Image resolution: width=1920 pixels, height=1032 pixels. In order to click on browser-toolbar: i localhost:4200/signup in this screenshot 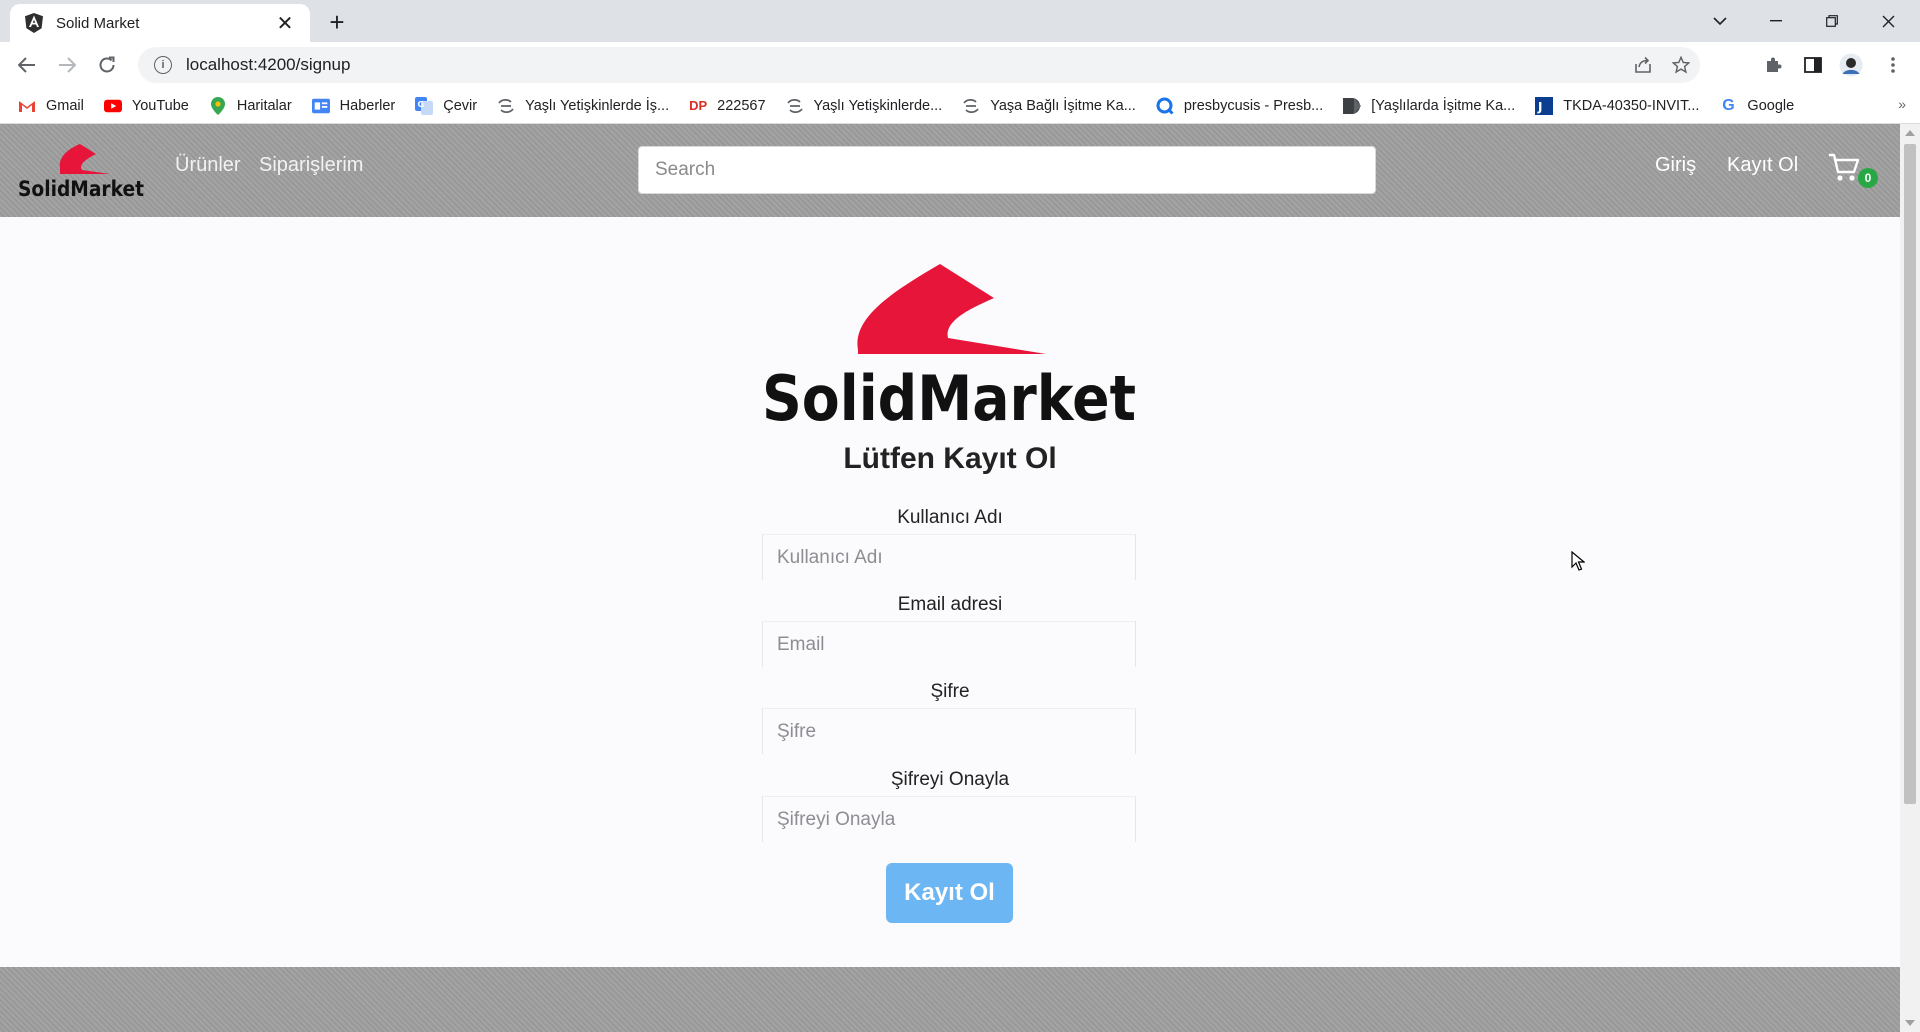, I will do `click(960, 65)`.